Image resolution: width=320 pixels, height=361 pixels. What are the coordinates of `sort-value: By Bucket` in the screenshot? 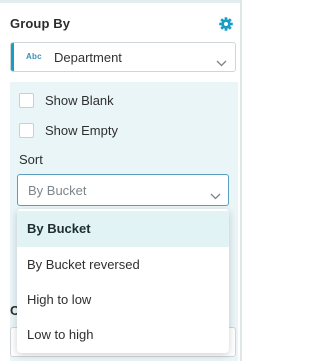 It's located at (57, 190).